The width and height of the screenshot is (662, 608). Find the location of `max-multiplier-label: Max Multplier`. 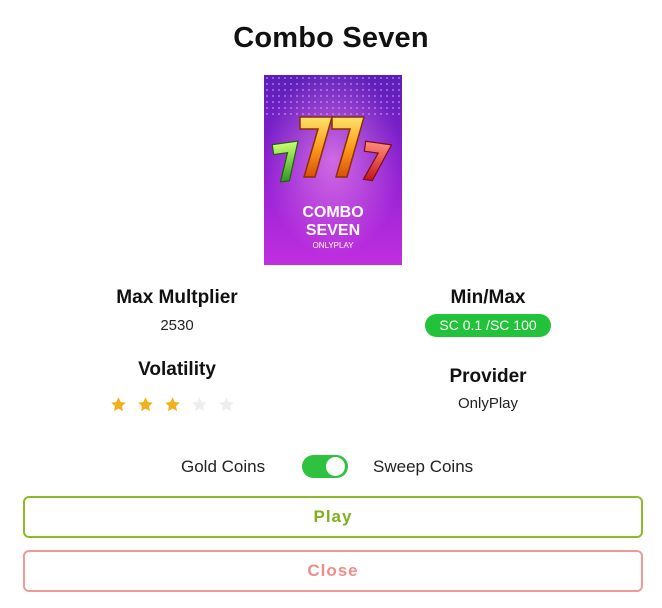

max-multiplier-label: Max Multplier is located at coordinates (177, 297).